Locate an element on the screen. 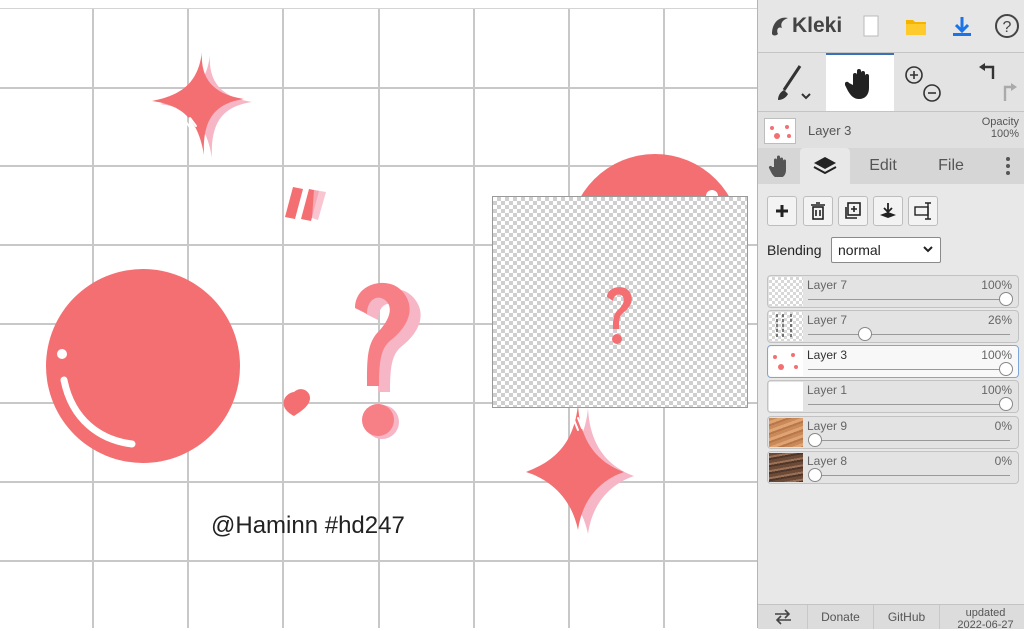  trash-icon is located at coordinates (818, 211).